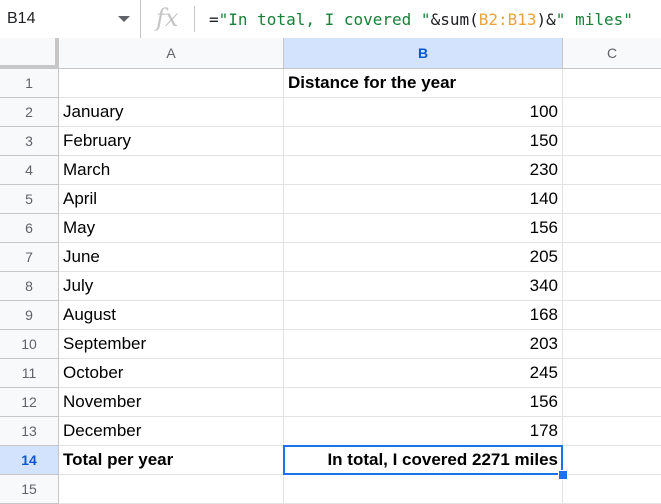 This screenshot has height=504, width=661. Describe the element at coordinates (171, 112) in the screenshot. I see `cell-a2: January` at that location.